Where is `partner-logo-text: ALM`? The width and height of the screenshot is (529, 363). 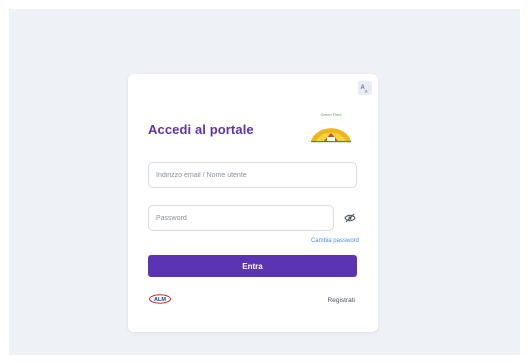
partner-logo-text: ALM is located at coordinates (160, 300).